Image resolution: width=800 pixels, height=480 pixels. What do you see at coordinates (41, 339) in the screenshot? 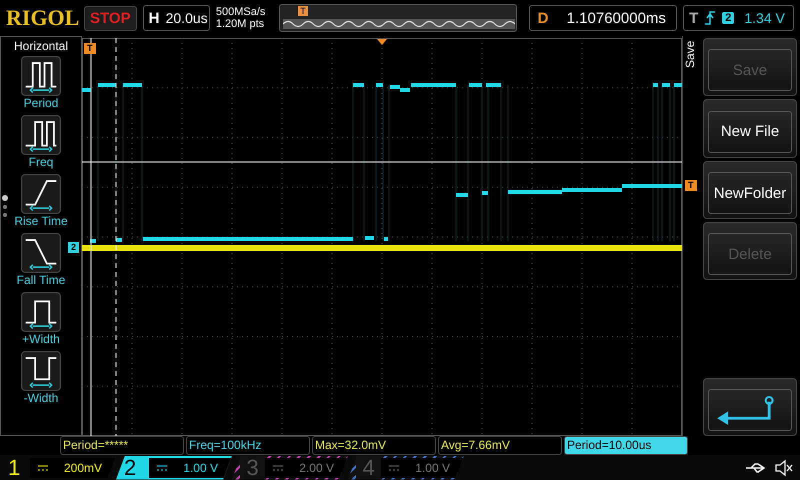
I see `measure-label: +Width` at bounding box center [41, 339].